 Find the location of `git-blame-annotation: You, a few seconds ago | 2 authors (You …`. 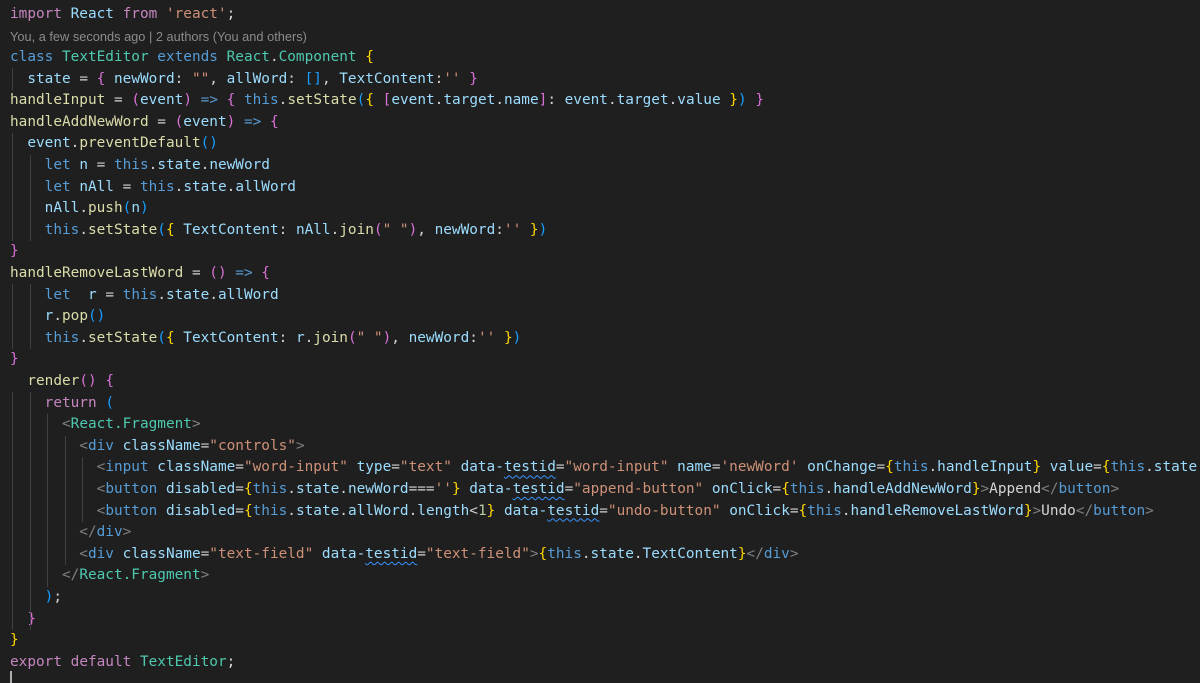

git-blame-annotation: You, a few seconds ago | 2 authors (You … is located at coordinates (158, 36).